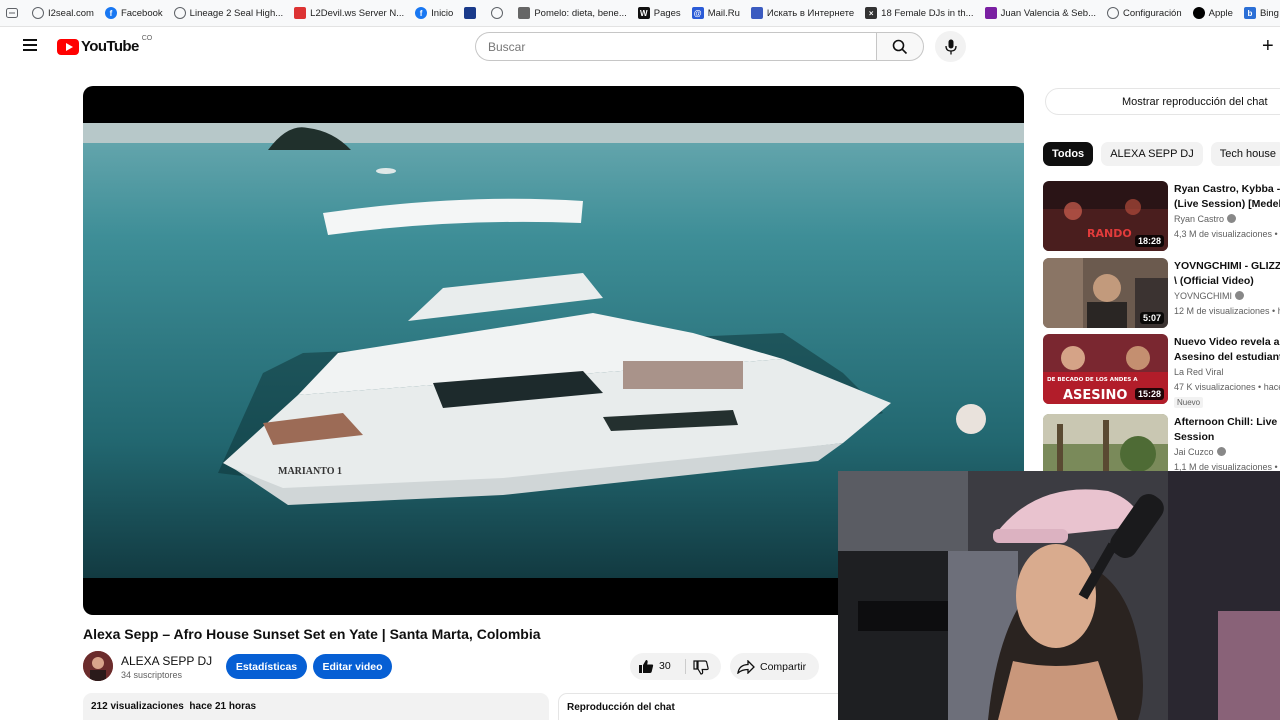 This screenshot has height=720, width=1280. What do you see at coordinates (1227, 387) in the screenshot?
I see `recommendation-views: 47 K visualizaciones • hace` at bounding box center [1227, 387].